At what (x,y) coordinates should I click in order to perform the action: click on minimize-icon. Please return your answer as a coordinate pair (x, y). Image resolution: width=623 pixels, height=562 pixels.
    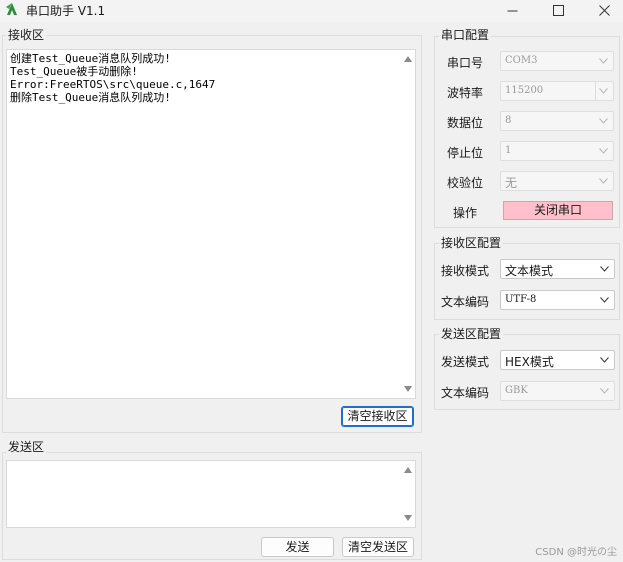
    Looking at the image, I should click on (512, 11).